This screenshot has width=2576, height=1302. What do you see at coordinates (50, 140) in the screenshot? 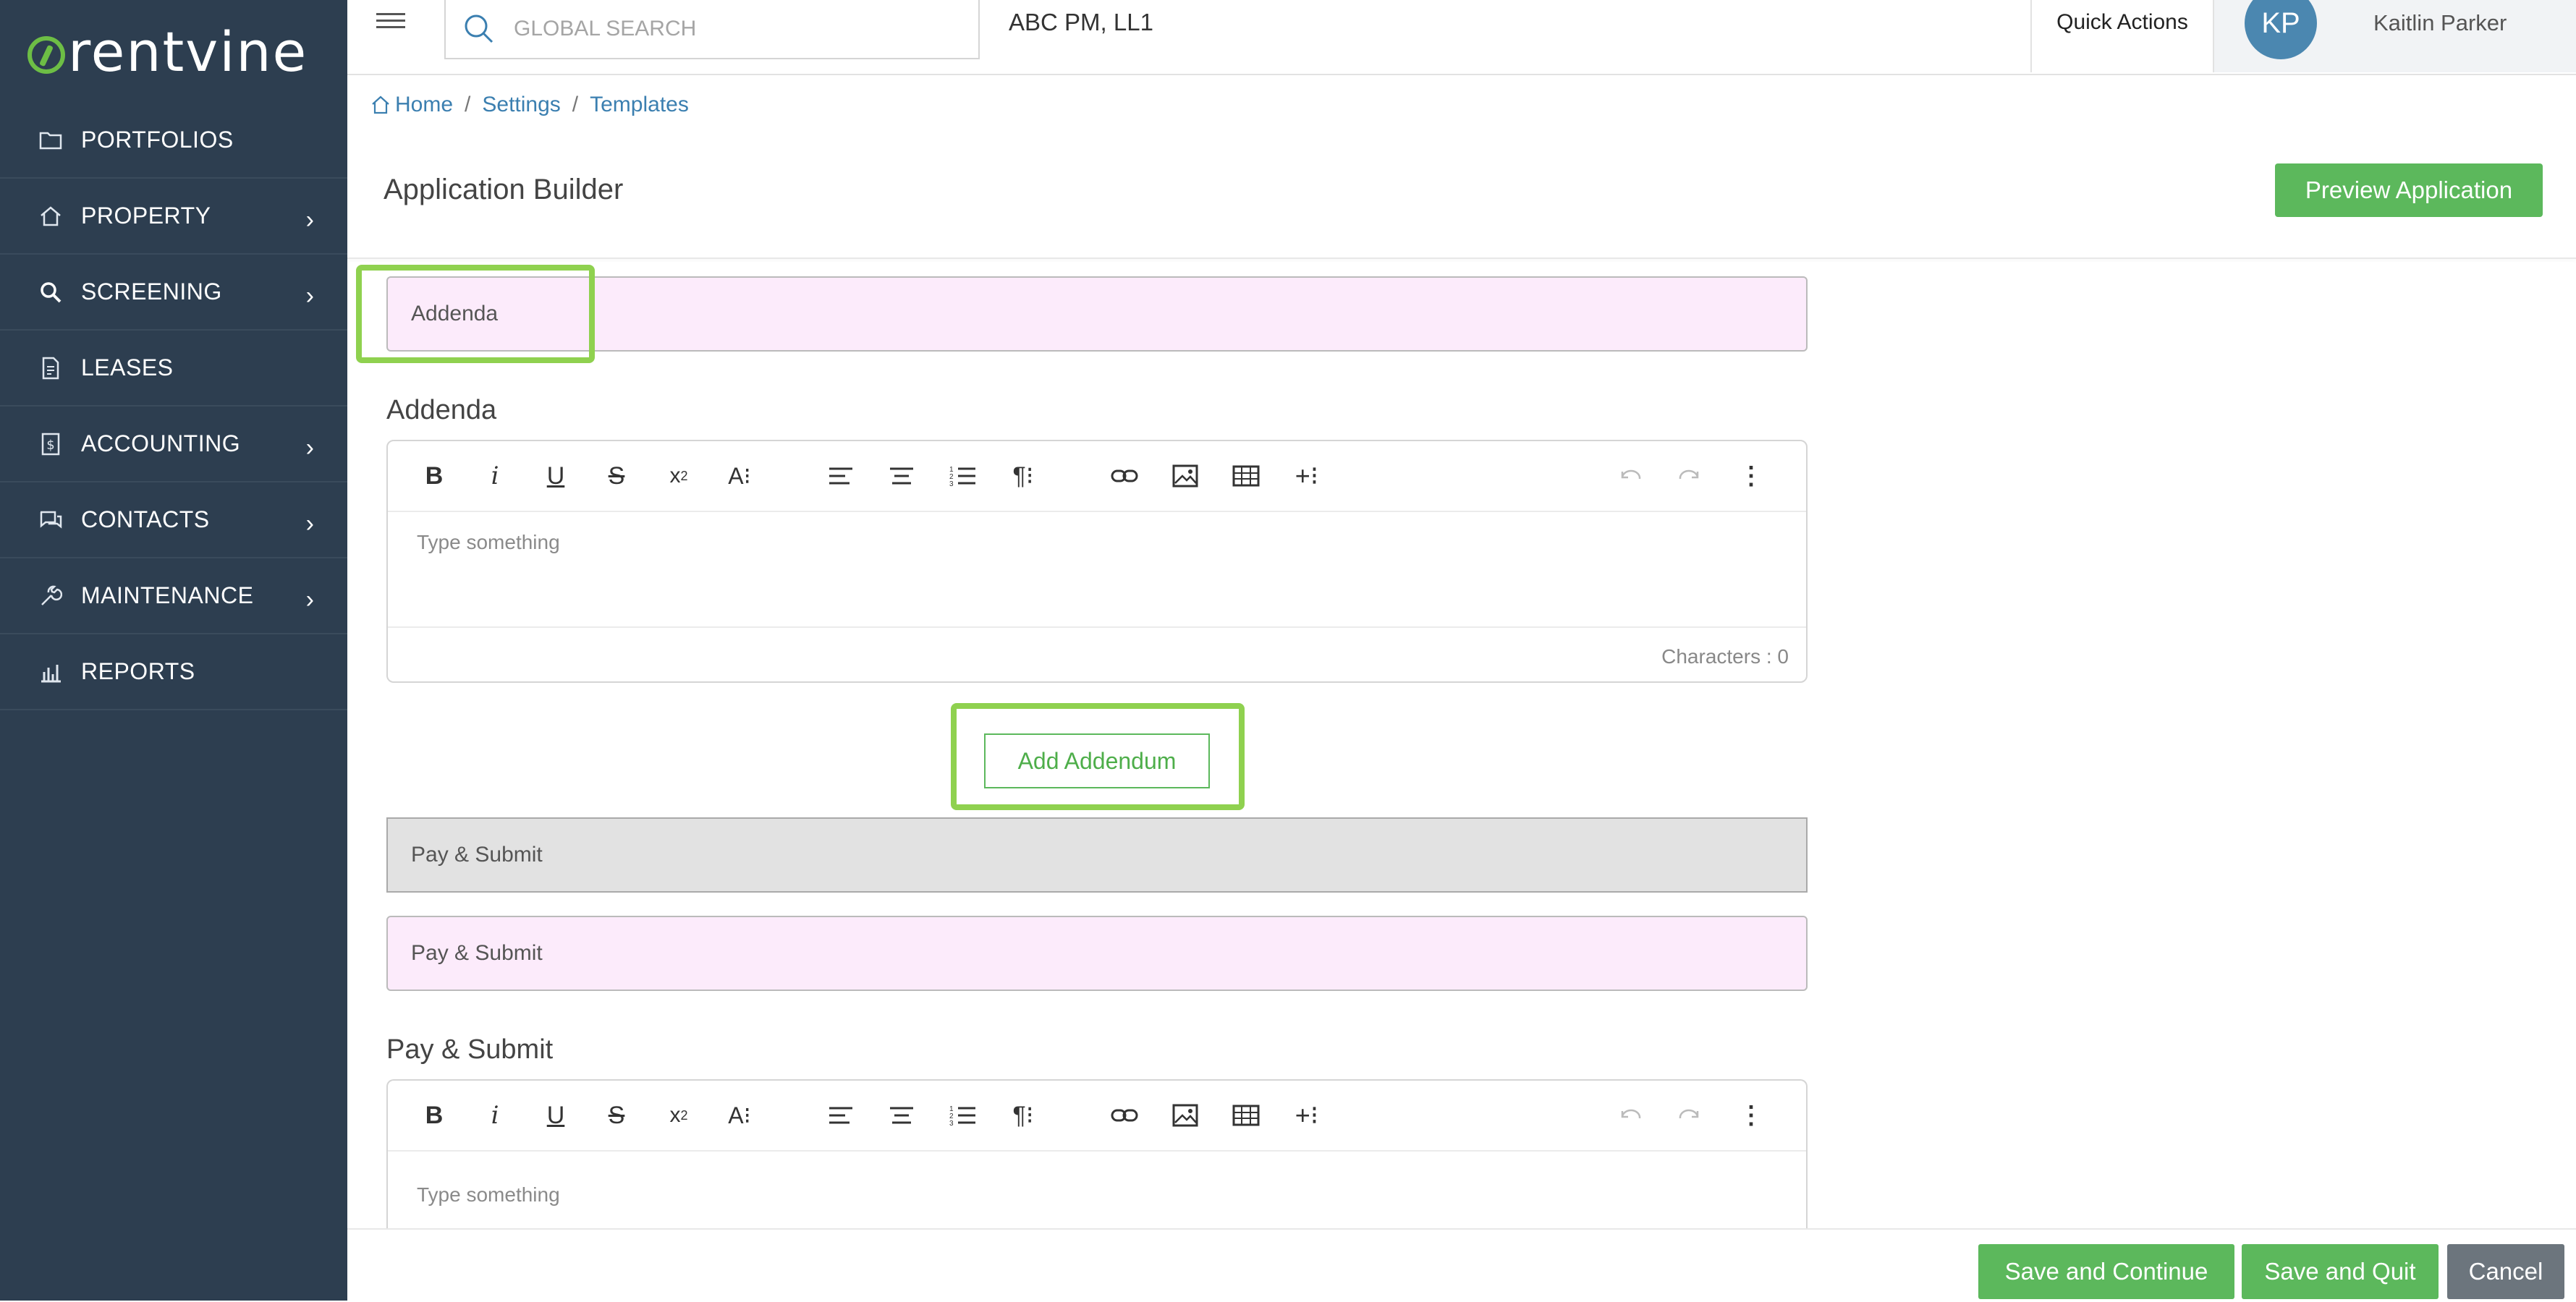
I see `folder-icon` at bounding box center [50, 140].